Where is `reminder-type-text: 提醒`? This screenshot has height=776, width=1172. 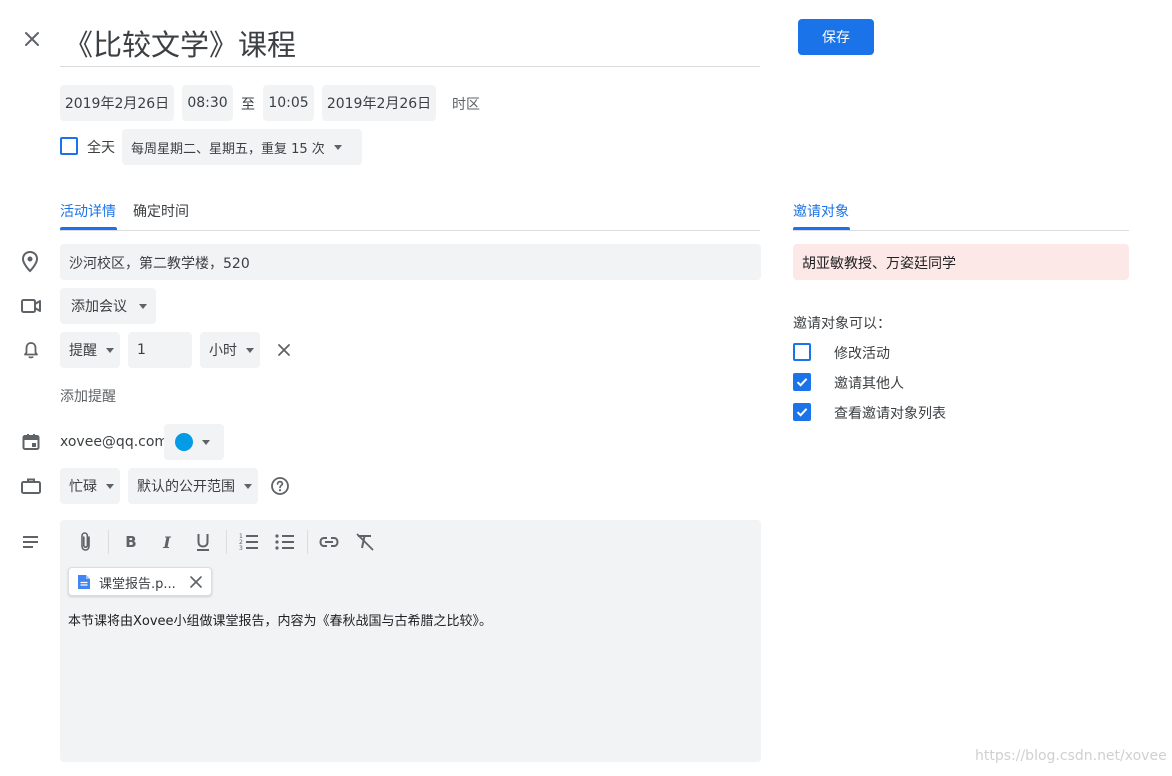 reminder-type-text: 提醒 is located at coordinates (83, 351).